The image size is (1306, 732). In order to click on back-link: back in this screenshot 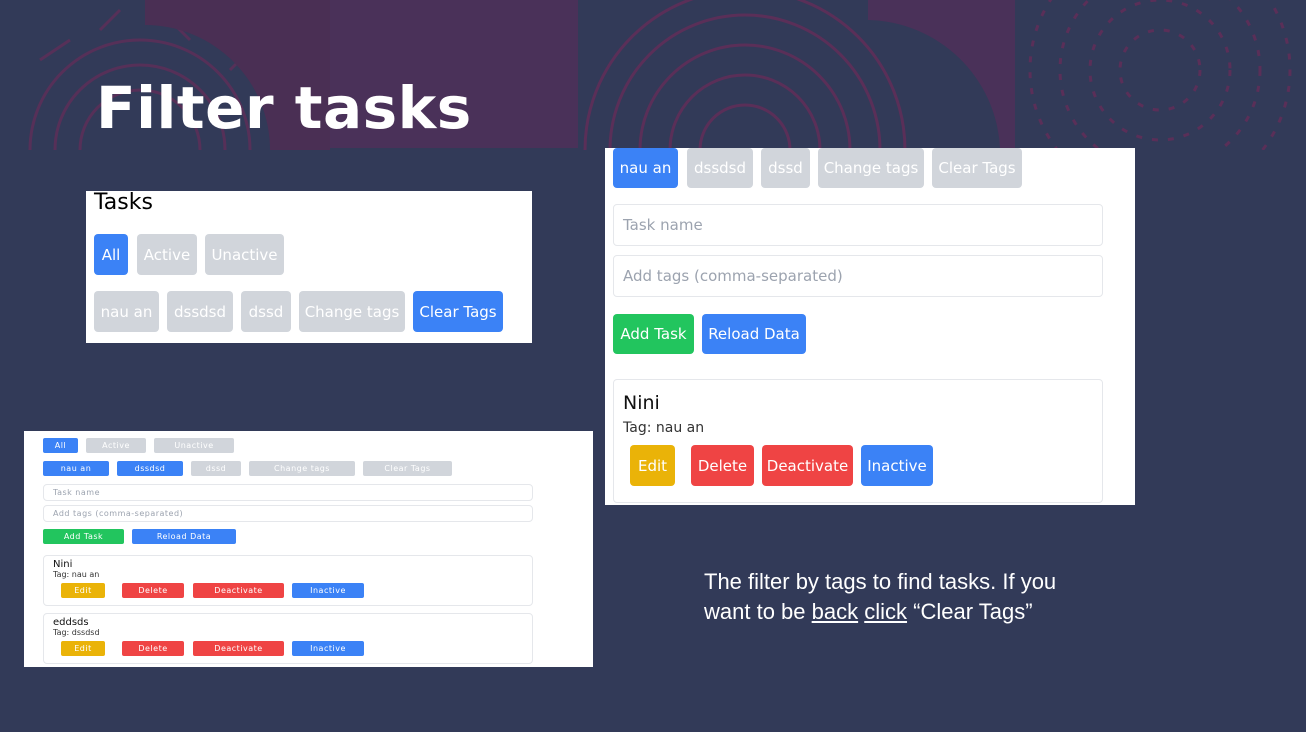, I will do `click(835, 611)`.